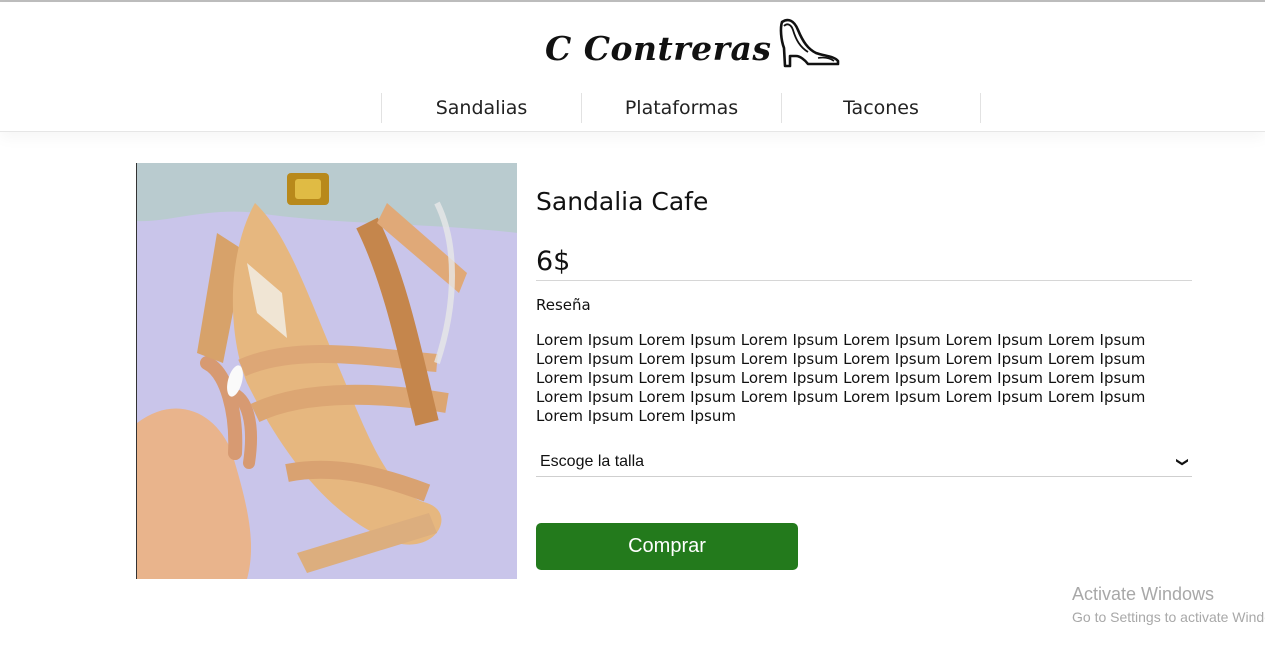  I want to click on review-label: Reseña, so click(563, 305).